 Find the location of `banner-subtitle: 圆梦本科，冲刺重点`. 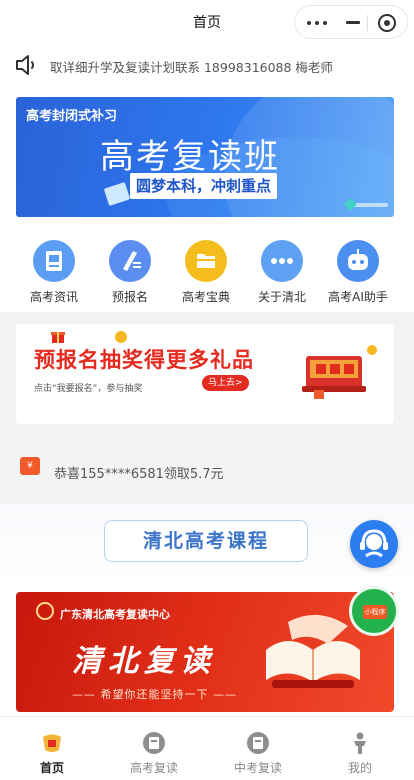

banner-subtitle: 圆梦本科，冲刺重点 is located at coordinates (204, 186).